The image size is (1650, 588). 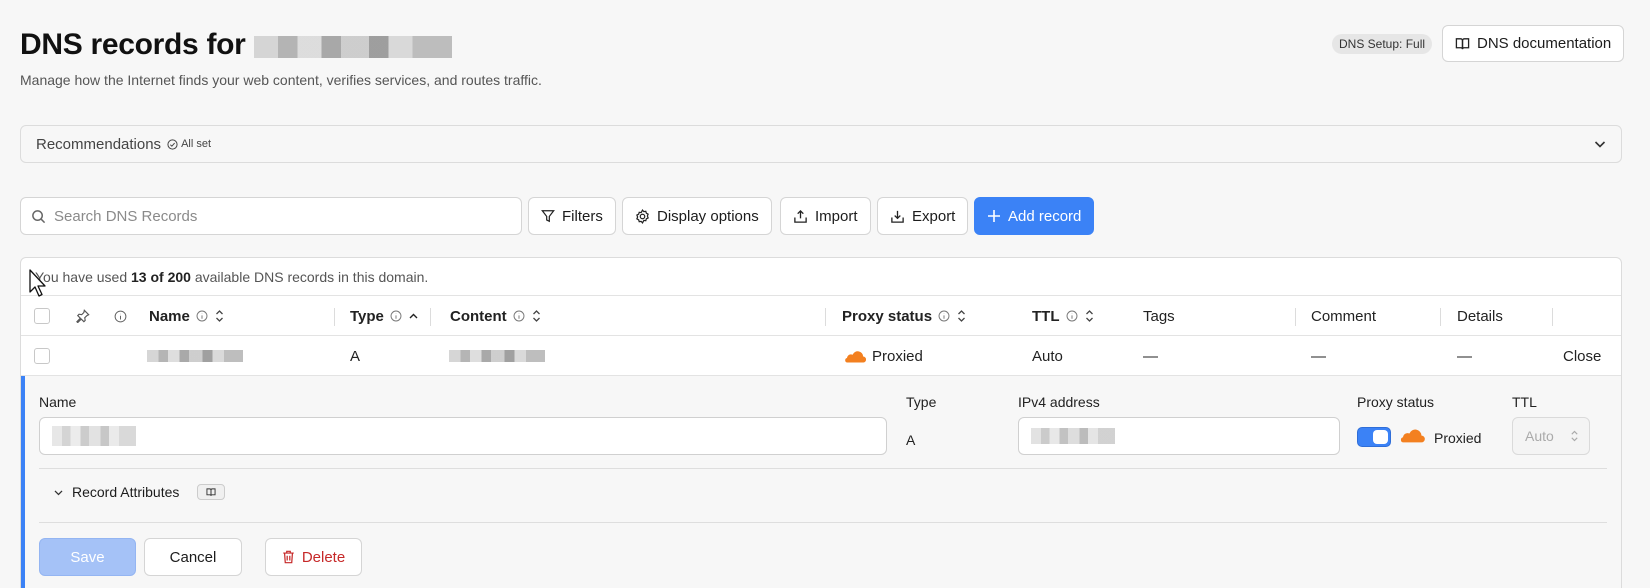 I want to click on column-header-ttl-label: TTL, so click(x=1046, y=316).